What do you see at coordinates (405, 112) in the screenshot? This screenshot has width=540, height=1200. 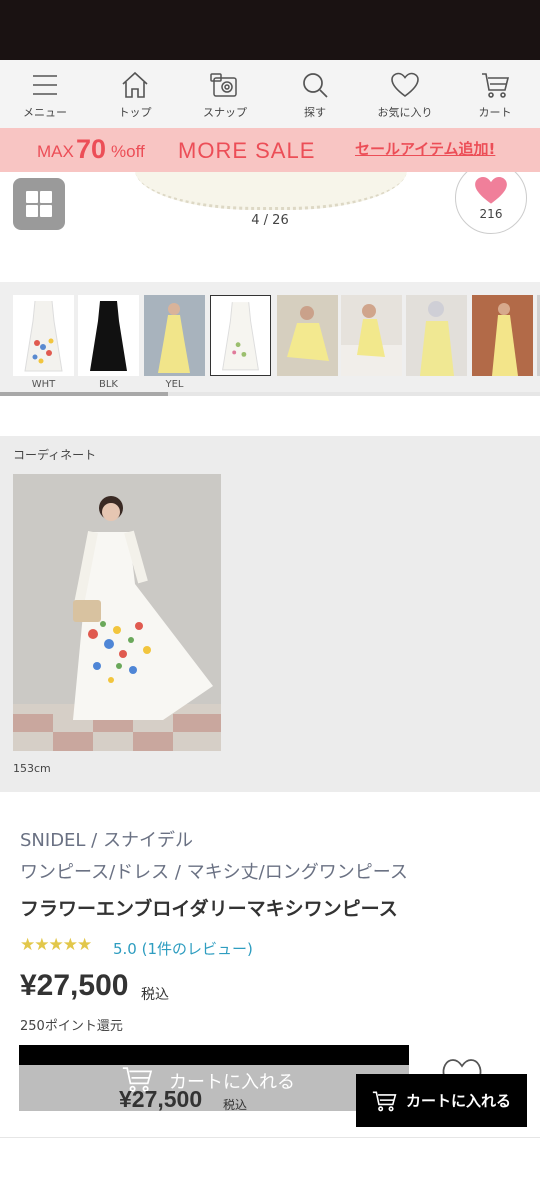 I see `nav-favorites-label: お気に入り` at bounding box center [405, 112].